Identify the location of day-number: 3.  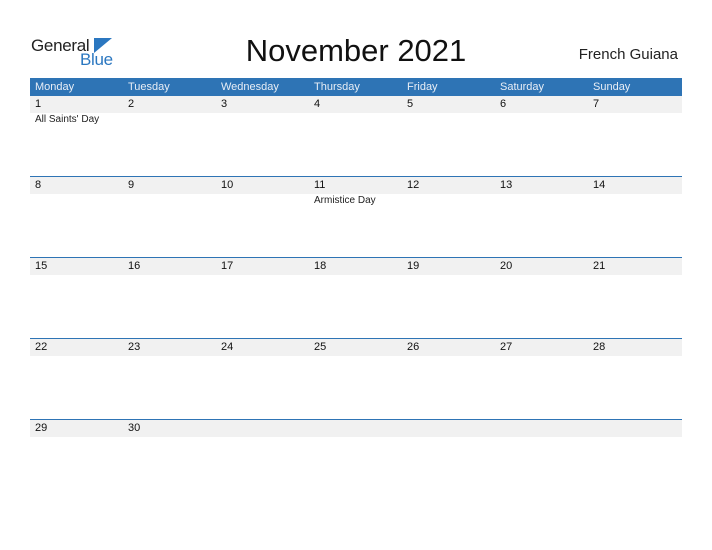
(224, 104).